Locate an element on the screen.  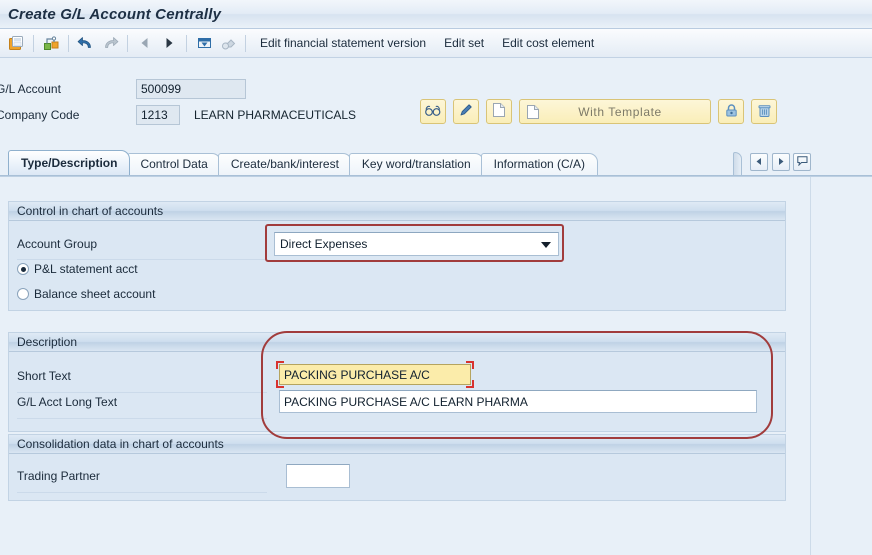
pencil-icon is located at coordinates (466, 111).